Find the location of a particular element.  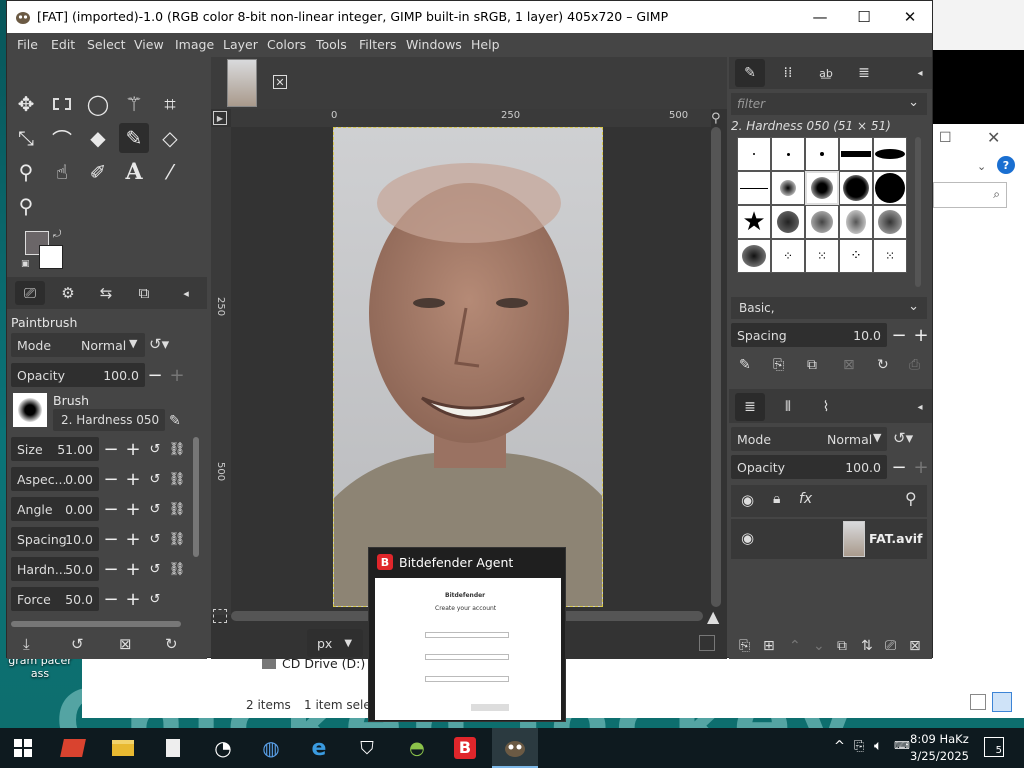

close-button: ✕ is located at coordinates (910, 17).